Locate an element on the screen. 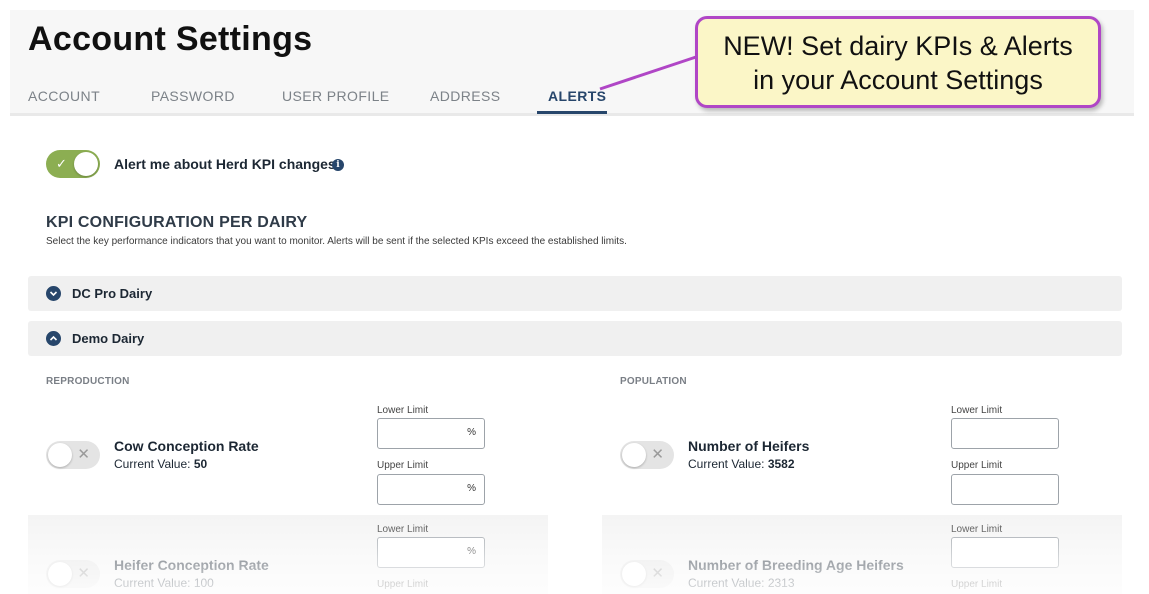 The image size is (1149, 594). tab-account: ACCOUNT is located at coordinates (64, 96).